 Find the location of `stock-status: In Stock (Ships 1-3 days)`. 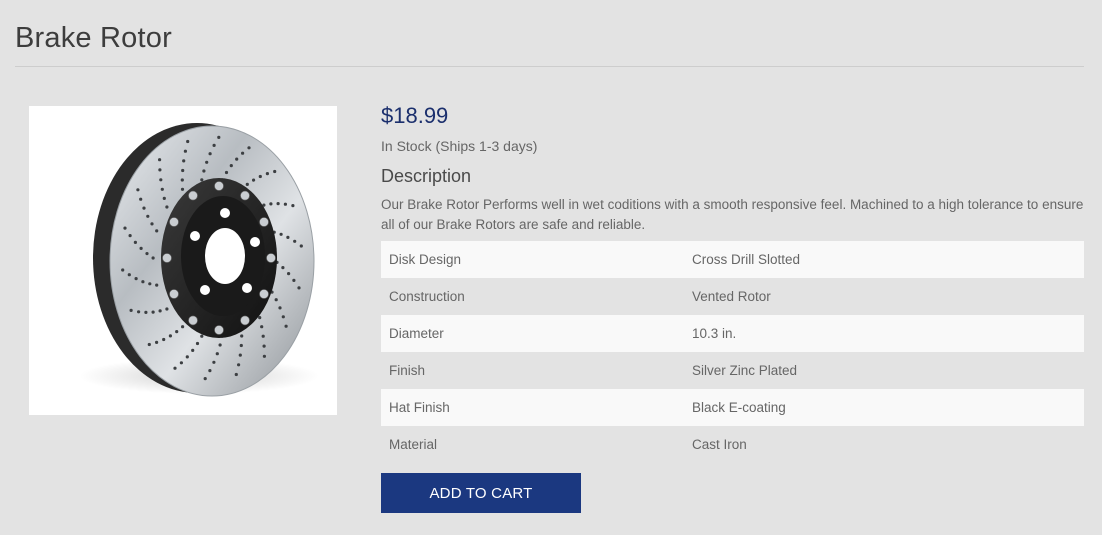

stock-status: In Stock (Ships 1-3 days) is located at coordinates (459, 146).